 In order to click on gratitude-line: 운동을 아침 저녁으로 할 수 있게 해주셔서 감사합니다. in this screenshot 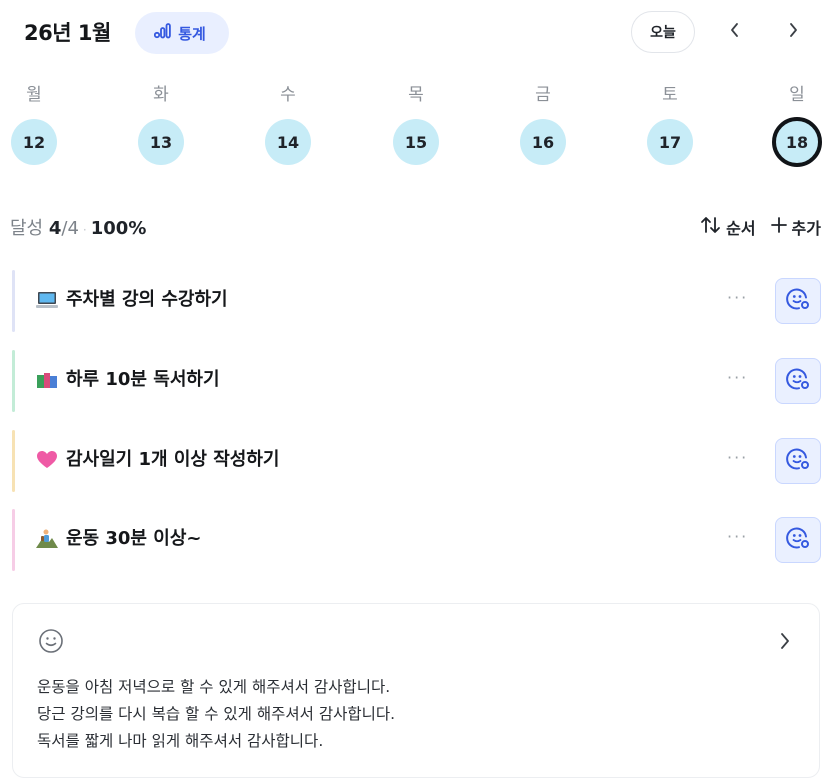, I will do `click(214, 687)`.